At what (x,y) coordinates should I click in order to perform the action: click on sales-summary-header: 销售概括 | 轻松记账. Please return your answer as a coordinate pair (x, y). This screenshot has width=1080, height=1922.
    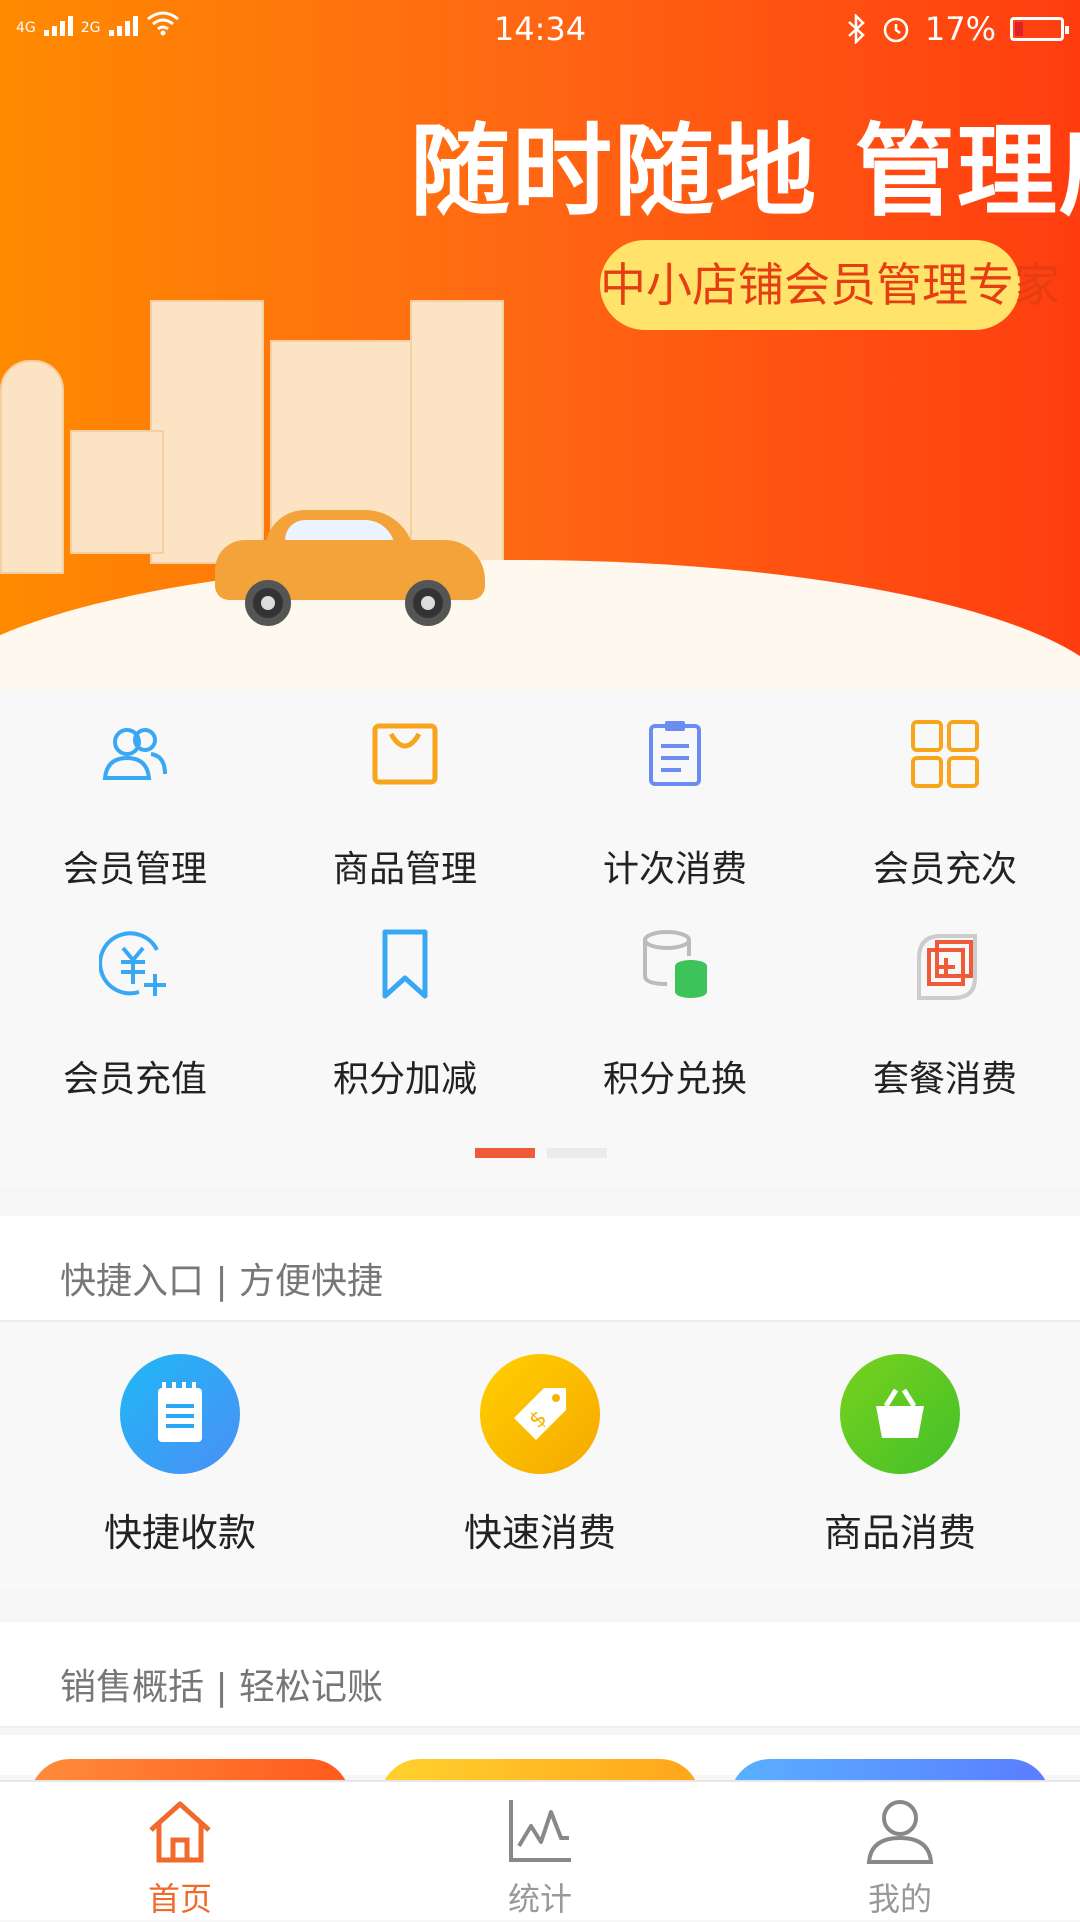
    Looking at the image, I should click on (540, 1675).